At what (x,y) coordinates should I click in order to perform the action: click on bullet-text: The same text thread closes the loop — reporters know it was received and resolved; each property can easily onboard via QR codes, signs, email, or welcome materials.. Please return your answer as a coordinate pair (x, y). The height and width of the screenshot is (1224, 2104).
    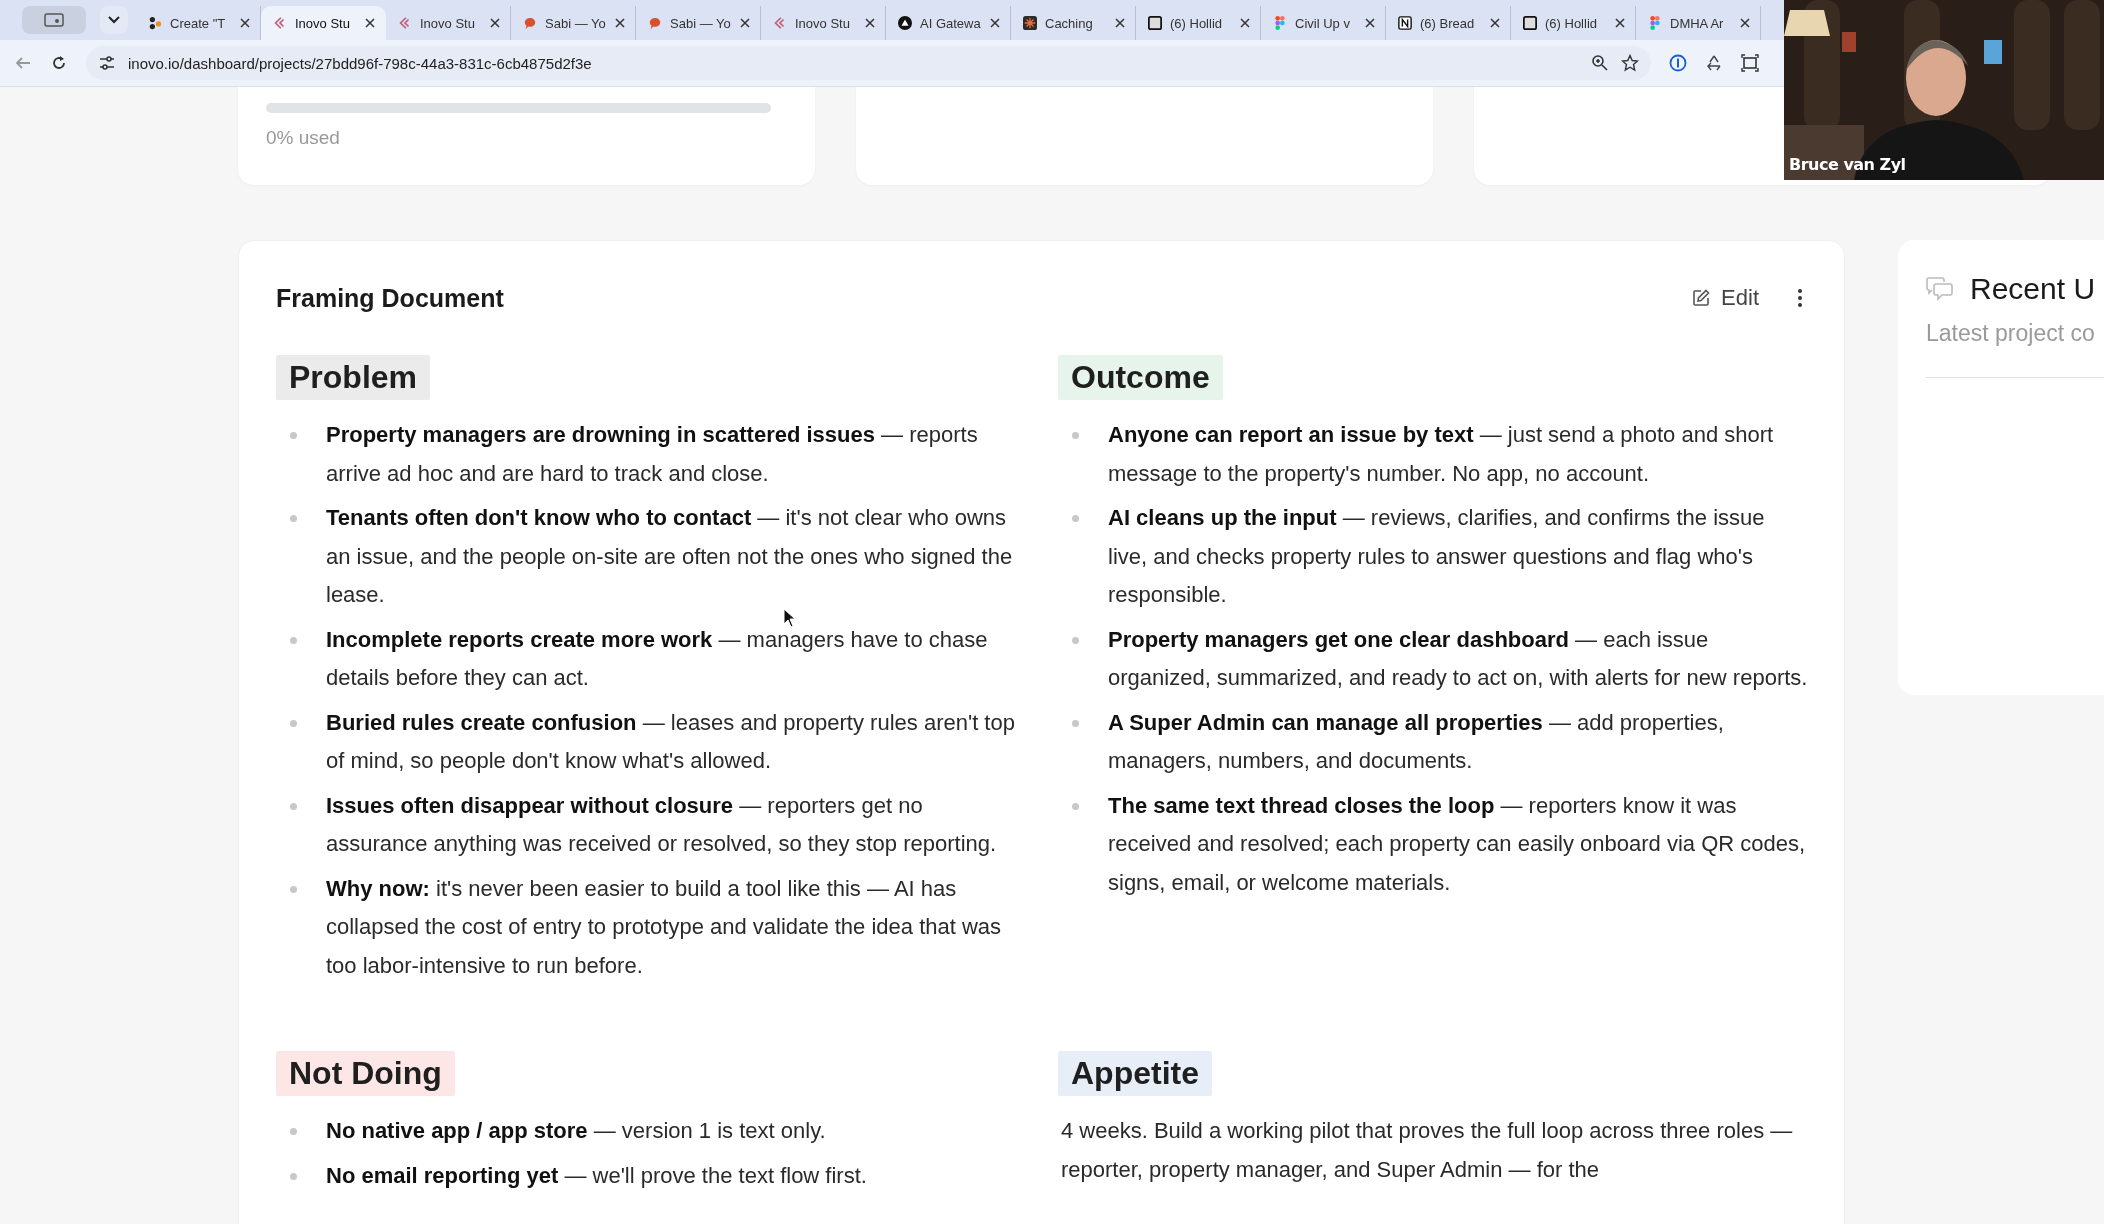
    Looking at the image, I should click on (1457, 844).